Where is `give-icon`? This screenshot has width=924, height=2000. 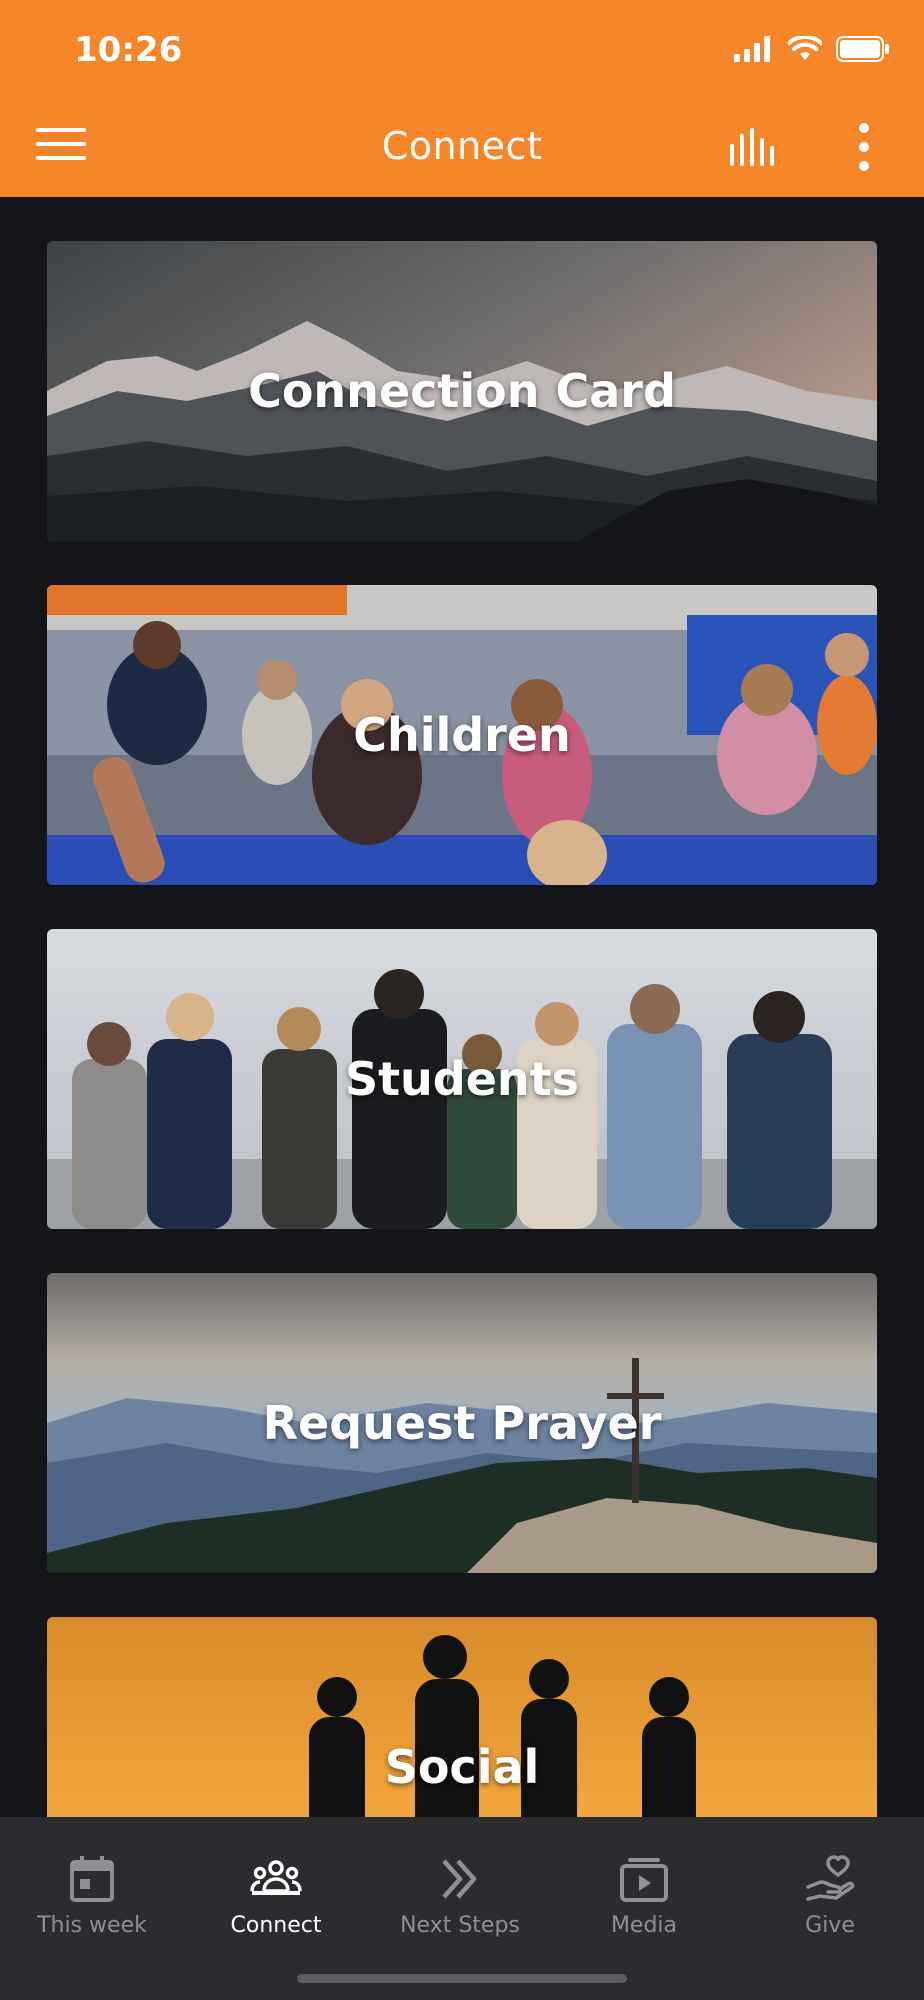
give-icon is located at coordinates (830, 1878).